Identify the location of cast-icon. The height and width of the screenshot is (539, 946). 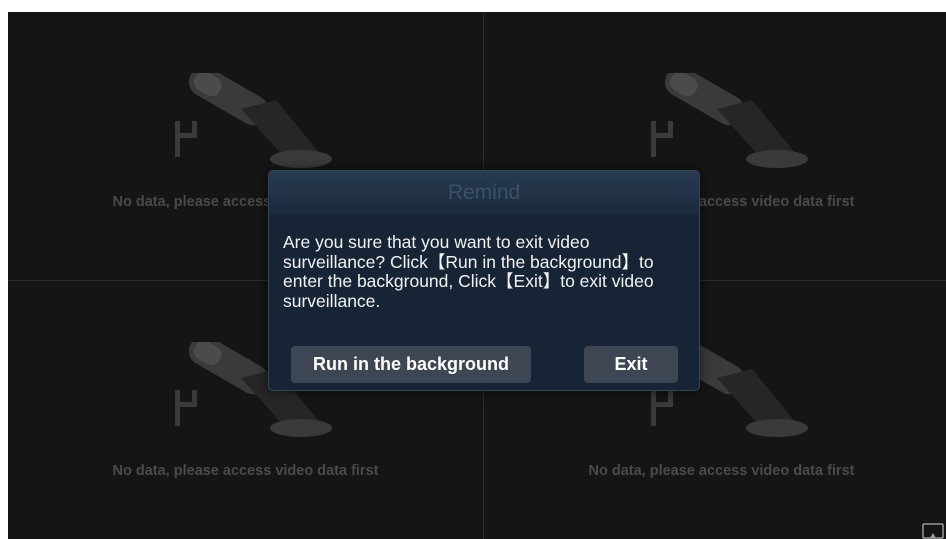
(933, 531).